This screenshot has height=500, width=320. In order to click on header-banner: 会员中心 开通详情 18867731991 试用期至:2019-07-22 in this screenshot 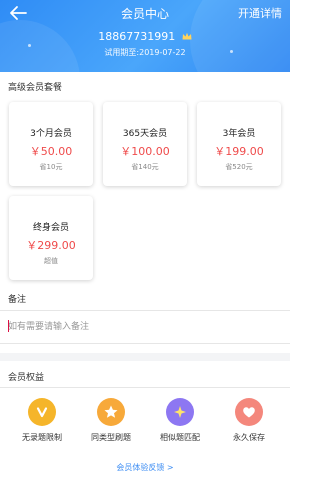, I will do `click(145, 36)`.